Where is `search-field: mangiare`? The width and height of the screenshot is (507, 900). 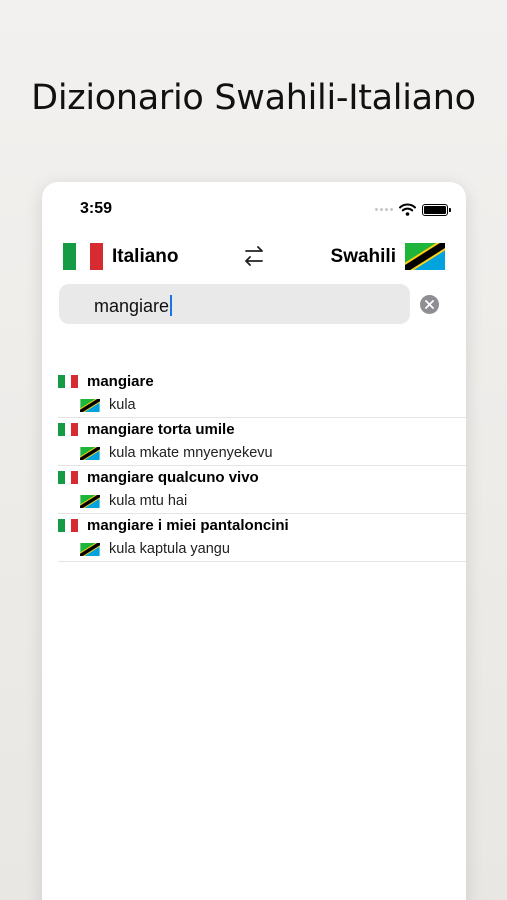 search-field: mangiare is located at coordinates (234, 304).